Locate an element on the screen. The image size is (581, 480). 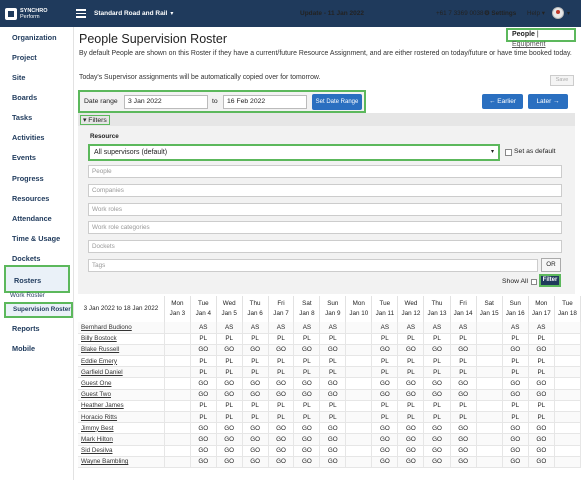
tab-equipment: Equipment is located at coordinates (528, 44).